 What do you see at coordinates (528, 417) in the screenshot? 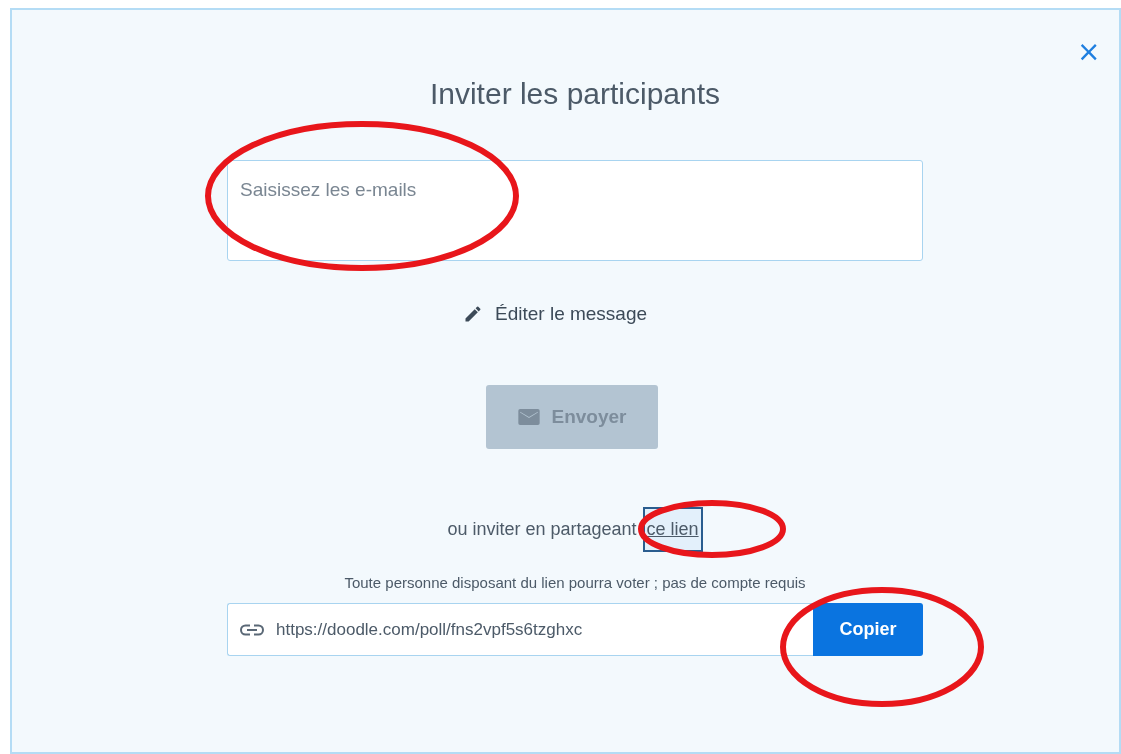
I see `mail-icon` at bounding box center [528, 417].